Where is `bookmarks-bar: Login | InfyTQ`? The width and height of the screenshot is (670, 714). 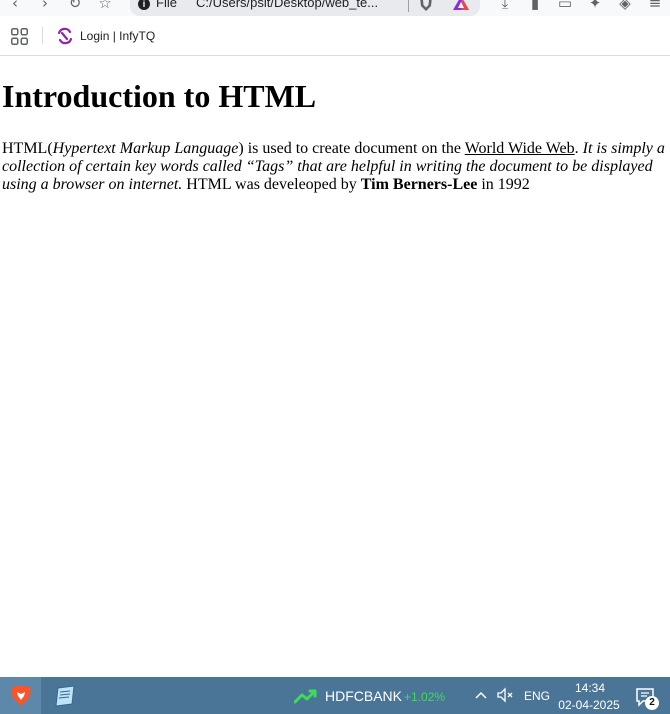 bookmarks-bar: Login | InfyTQ is located at coordinates (335, 36).